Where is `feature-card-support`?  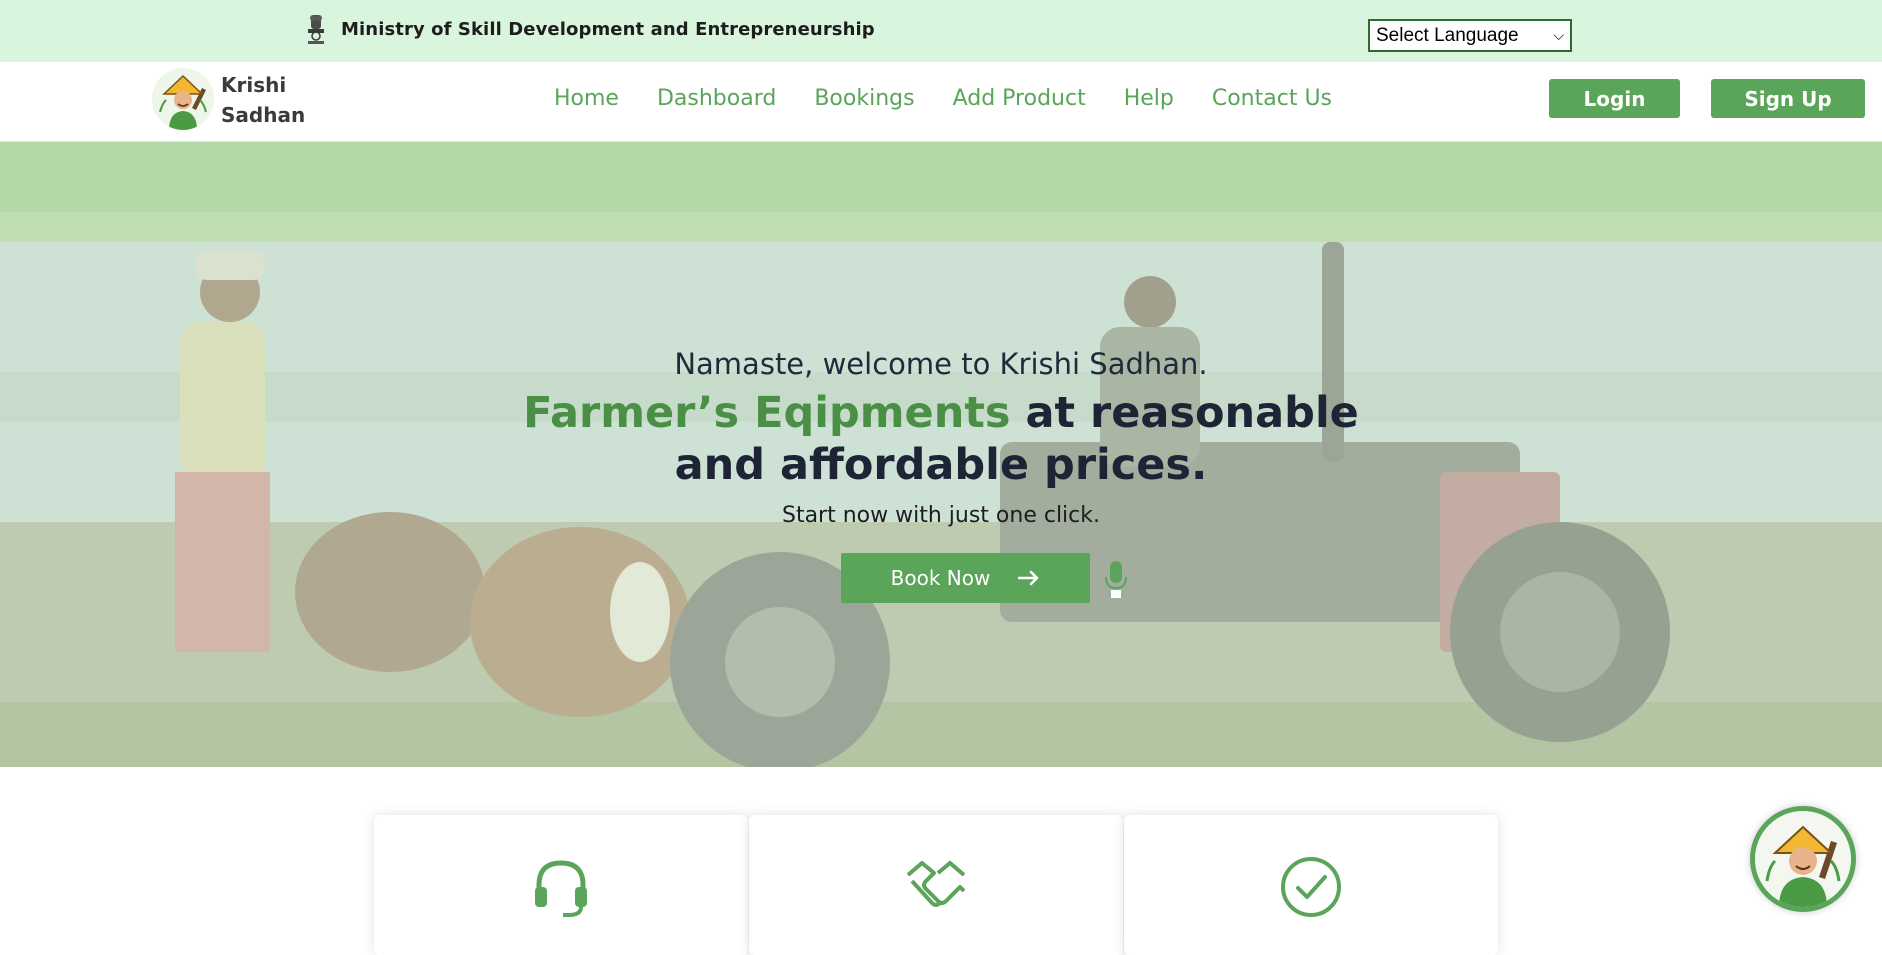
feature-card-support is located at coordinates (561, 885).